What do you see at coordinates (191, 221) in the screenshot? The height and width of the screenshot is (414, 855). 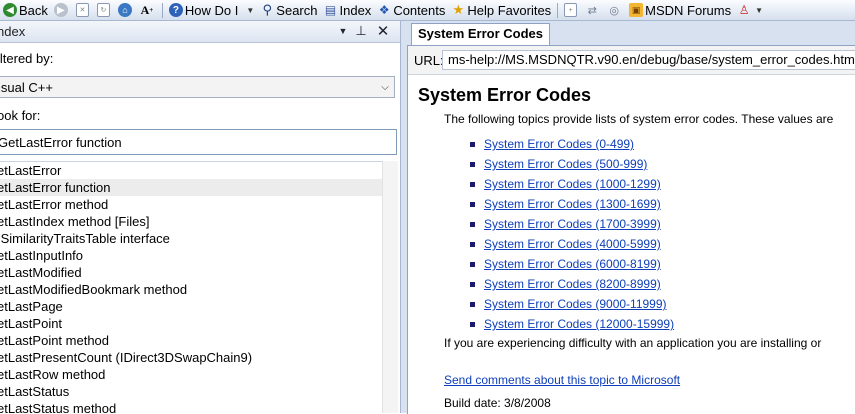 I see `list-item: etLastIndex method [Files]` at bounding box center [191, 221].